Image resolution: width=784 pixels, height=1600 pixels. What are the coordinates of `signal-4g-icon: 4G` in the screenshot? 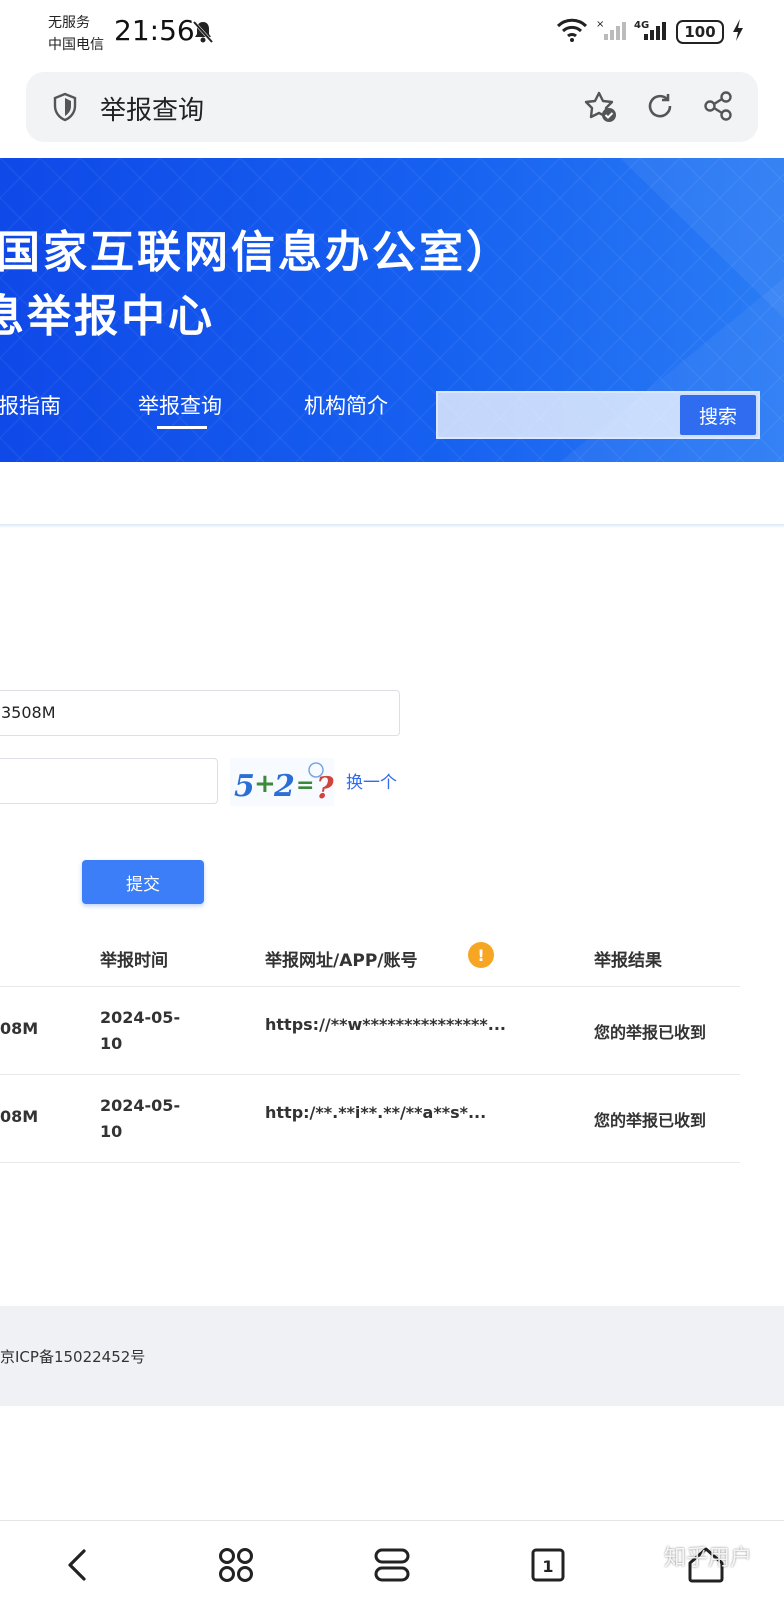 It's located at (651, 32).